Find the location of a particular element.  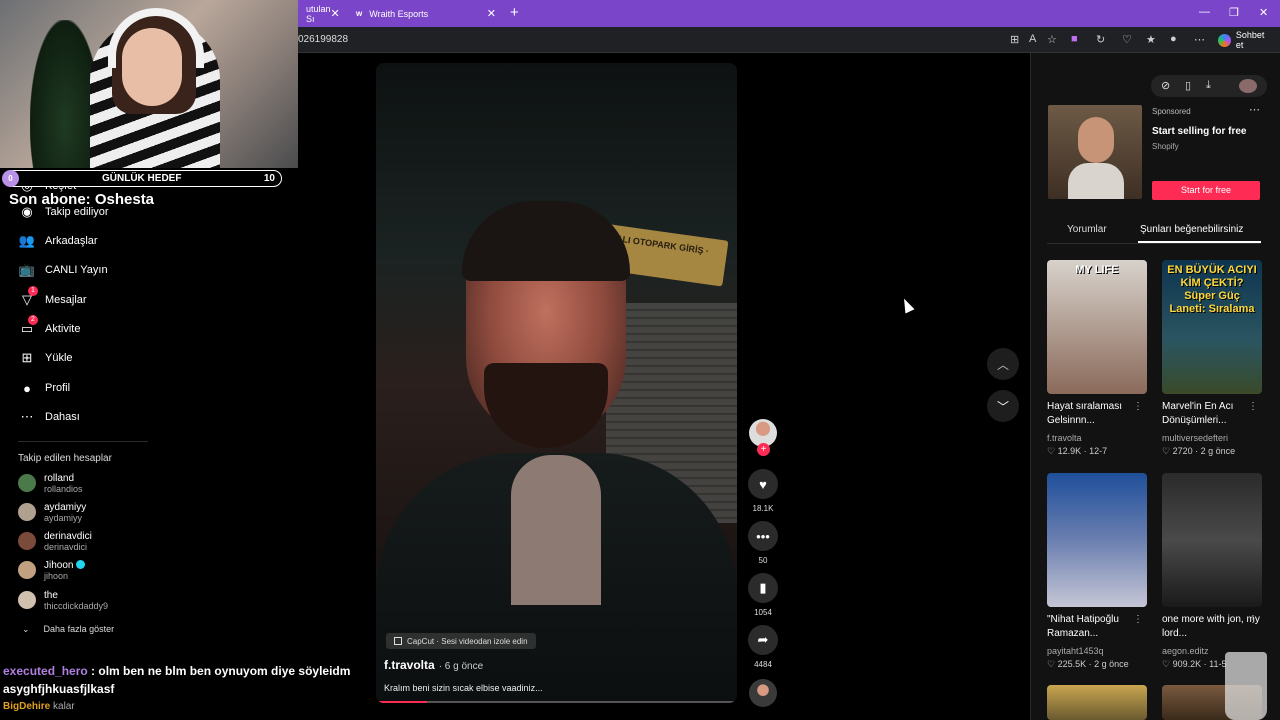

goal-title: GÜNLÜK HEDEF is located at coordinates (142, 178).